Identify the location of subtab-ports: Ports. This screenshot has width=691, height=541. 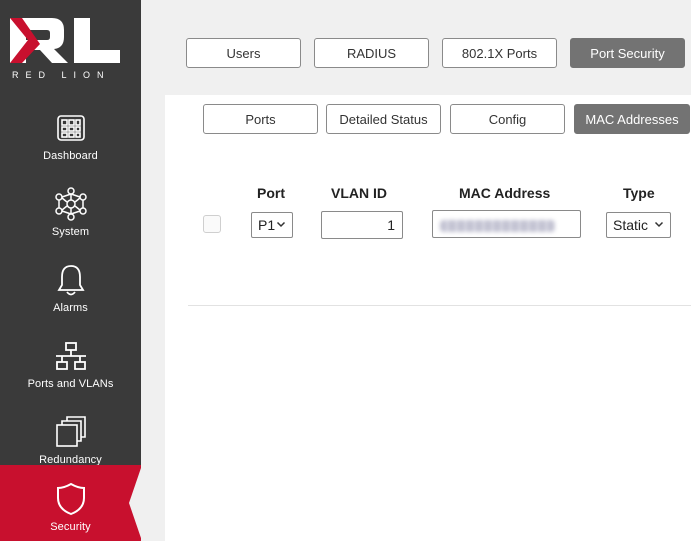
(260, 119).